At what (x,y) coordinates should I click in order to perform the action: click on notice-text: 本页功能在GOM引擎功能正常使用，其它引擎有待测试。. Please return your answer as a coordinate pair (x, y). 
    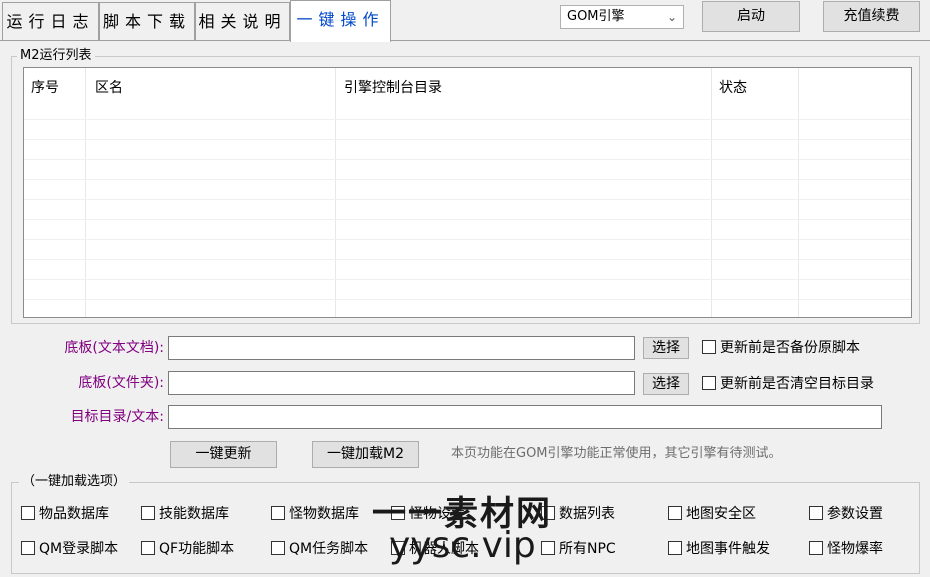
    Looking at the image, I should click on (616, 453).